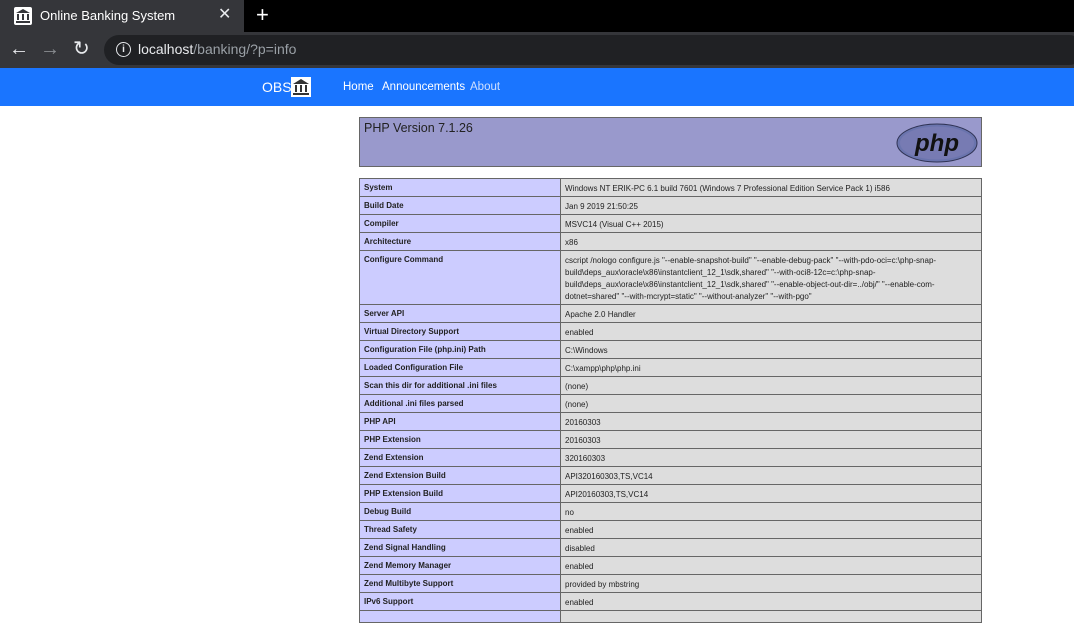 The width and height of the screenshot is (1074, 623). What do you see at coordinates (771, 511) in the screenshot?
I see `row-value: no` at bounding box center [771, 511].